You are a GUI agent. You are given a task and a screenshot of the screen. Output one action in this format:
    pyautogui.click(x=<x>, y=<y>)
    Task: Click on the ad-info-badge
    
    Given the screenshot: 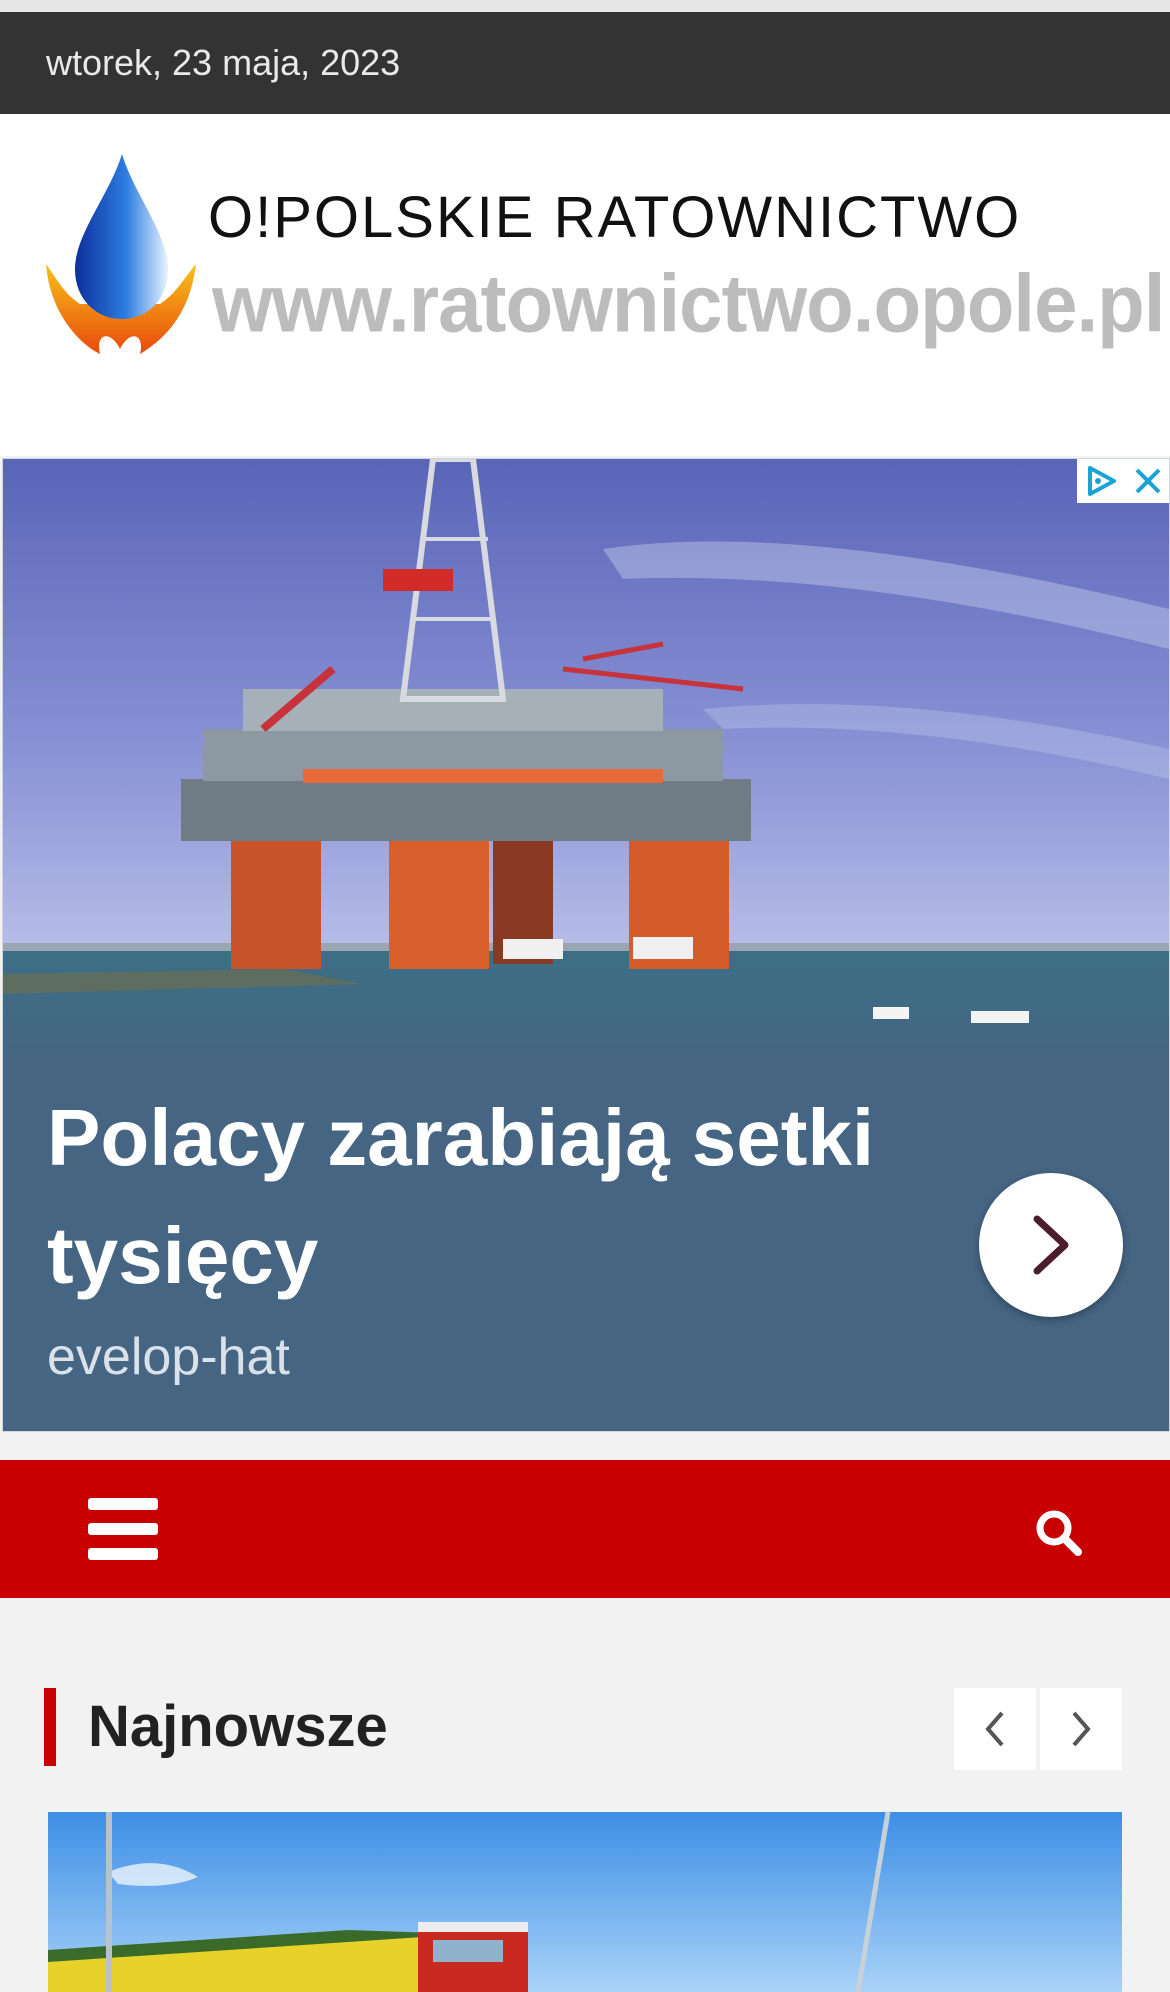 What is the action you would take?
    pyautogui.click(x=1123, y=481)
    